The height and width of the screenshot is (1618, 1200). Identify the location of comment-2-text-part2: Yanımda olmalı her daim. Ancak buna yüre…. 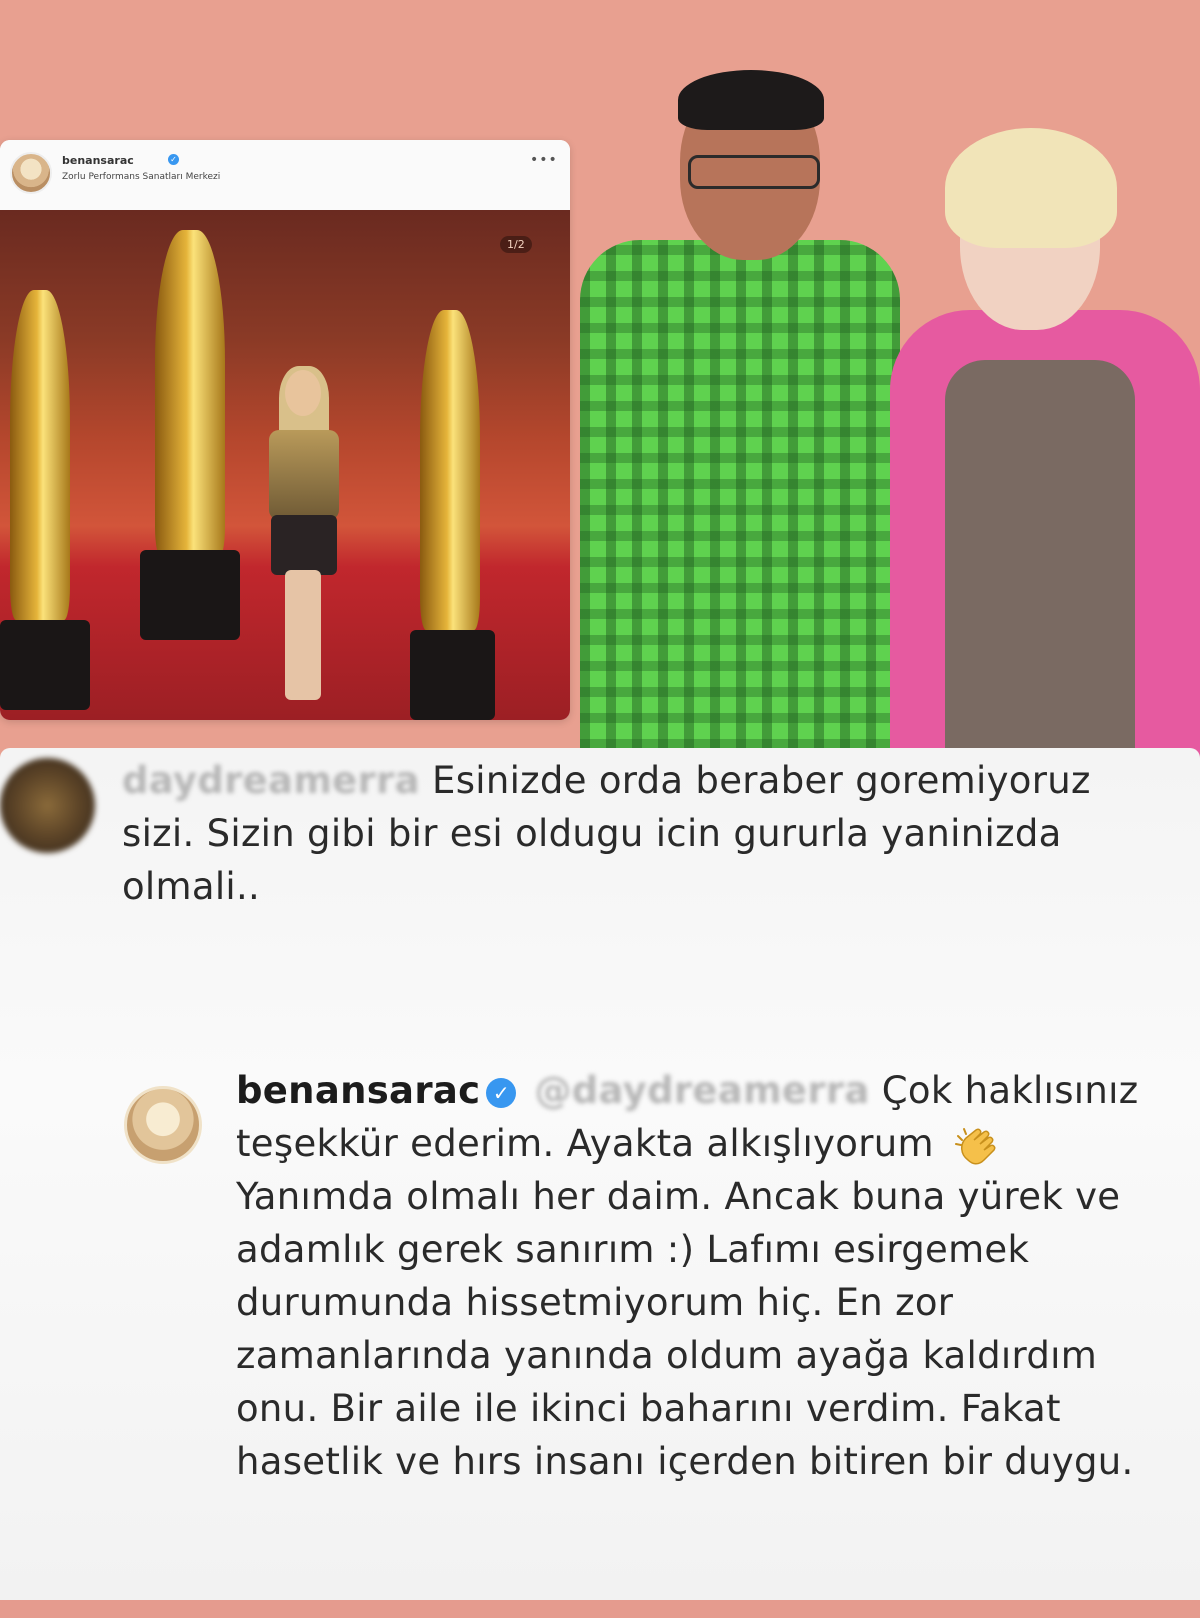
(685, 1329).